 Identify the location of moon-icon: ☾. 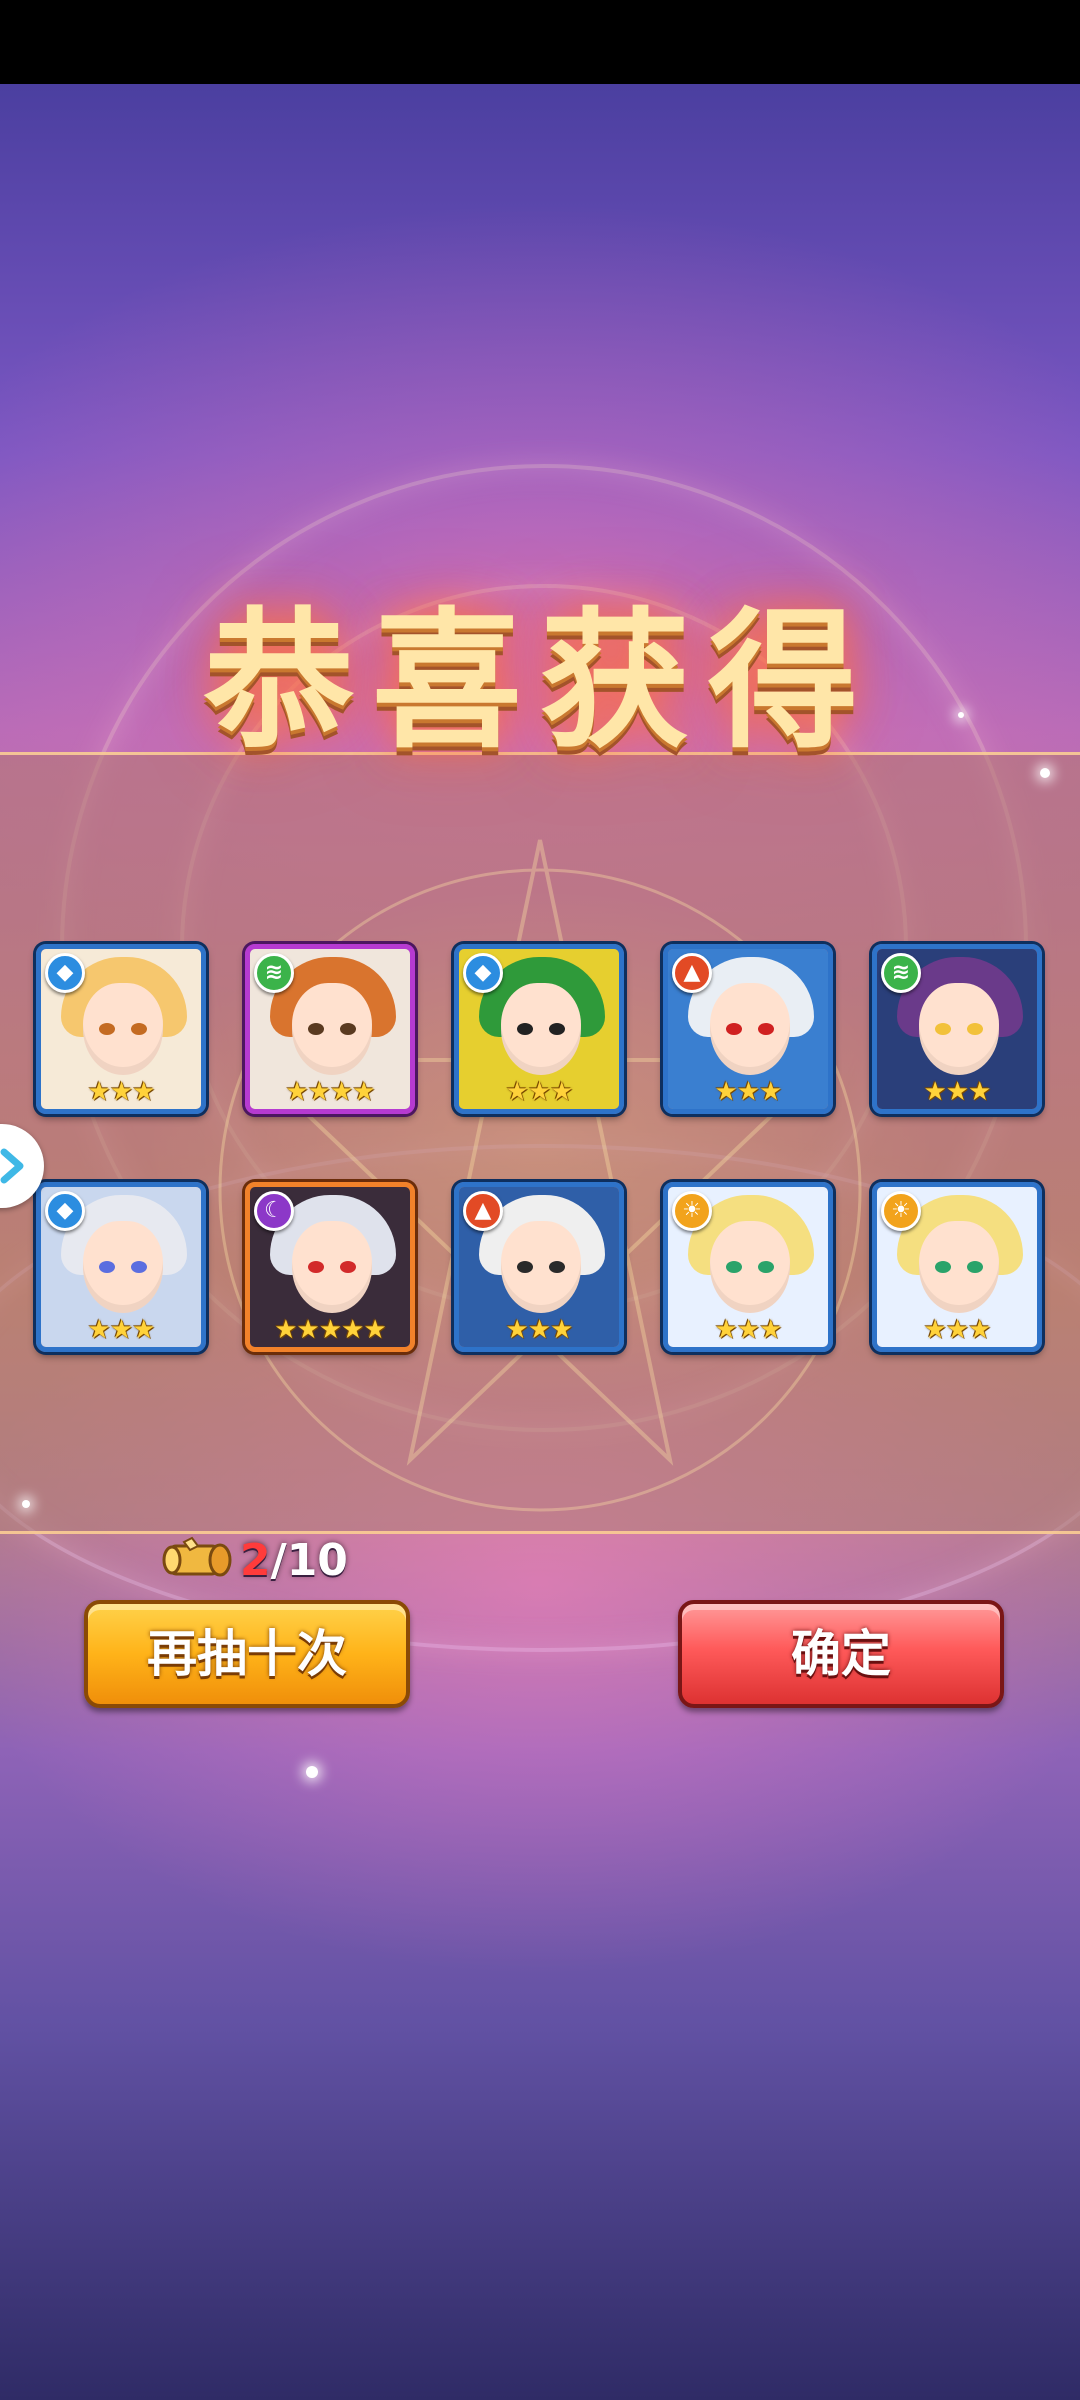
(274, 1211).